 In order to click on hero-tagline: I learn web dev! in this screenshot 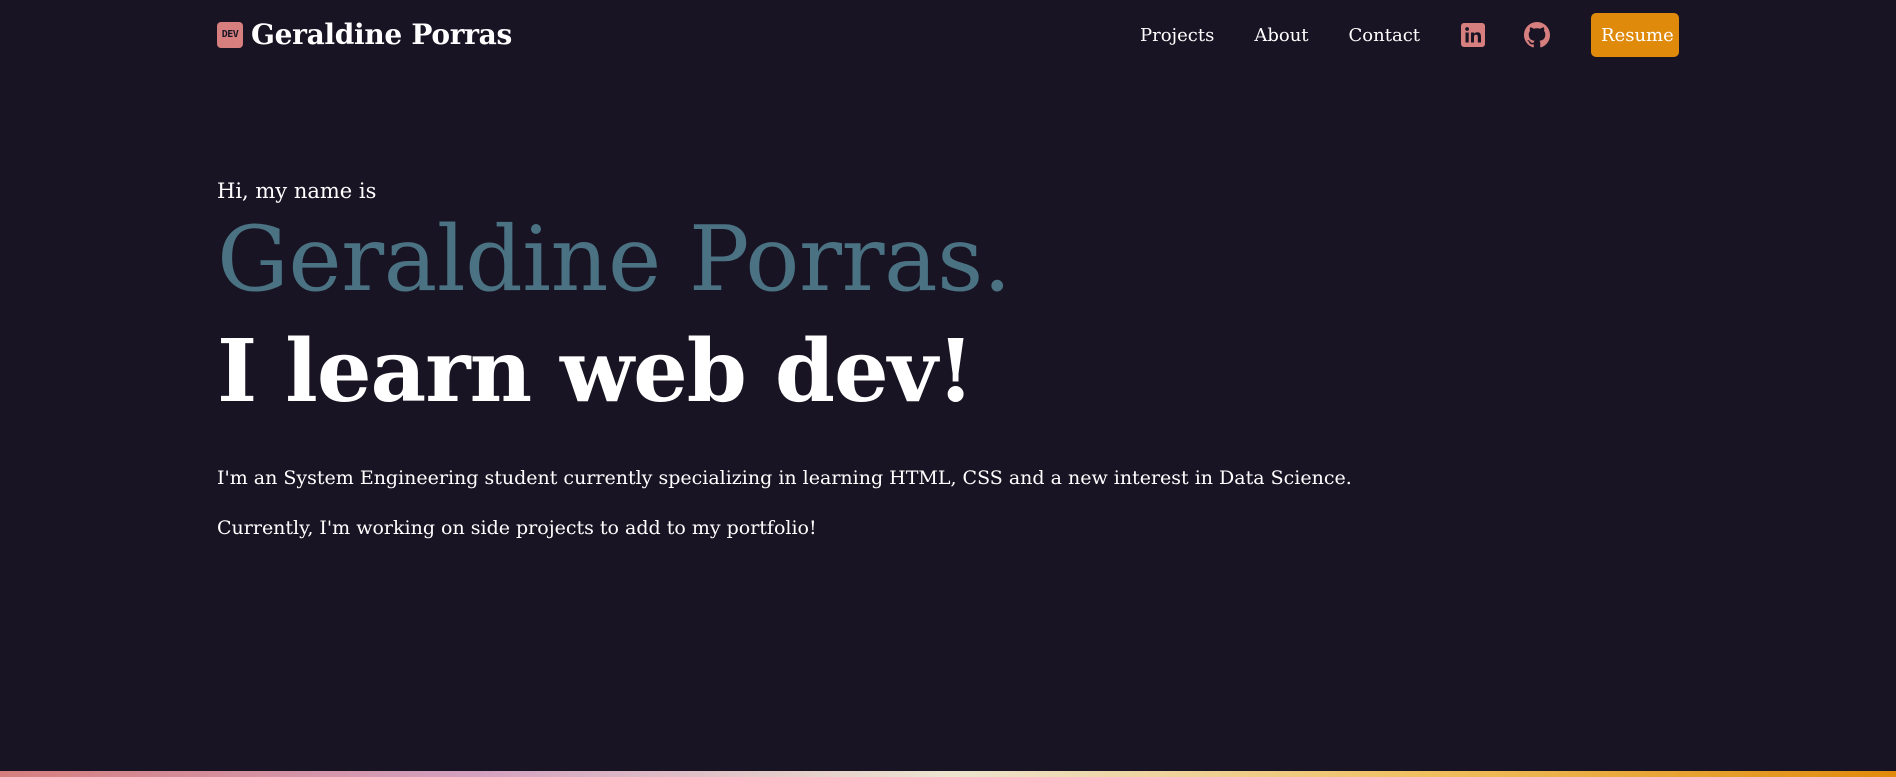, I will do `click(595, 371)`.